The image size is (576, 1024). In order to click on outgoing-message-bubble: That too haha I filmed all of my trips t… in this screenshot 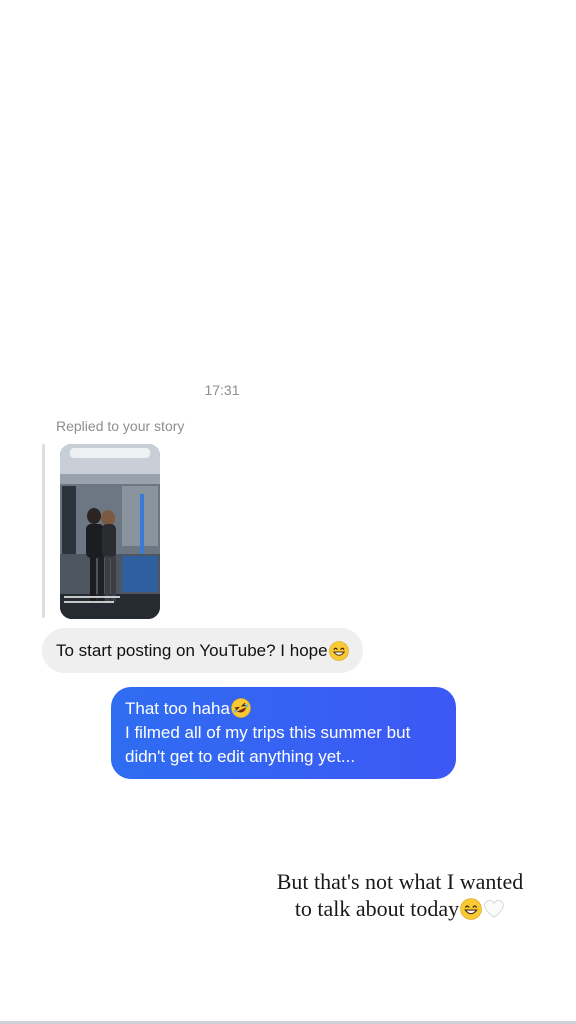, I will do `click(283, 733)`.